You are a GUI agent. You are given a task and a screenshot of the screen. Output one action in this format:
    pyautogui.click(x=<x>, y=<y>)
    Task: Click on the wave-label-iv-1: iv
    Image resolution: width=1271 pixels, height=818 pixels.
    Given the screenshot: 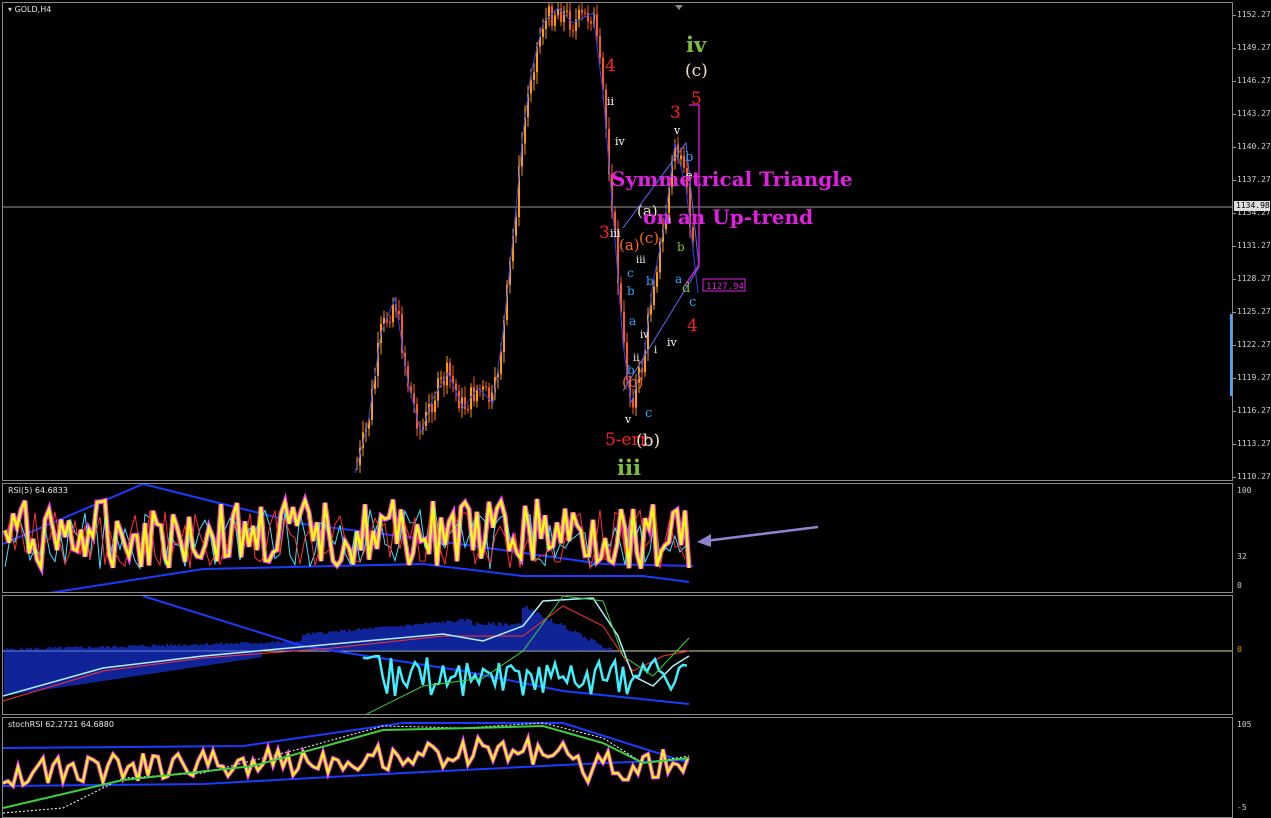 What is the action you would take?
    pyautogui.click(x=620, y=141)
    